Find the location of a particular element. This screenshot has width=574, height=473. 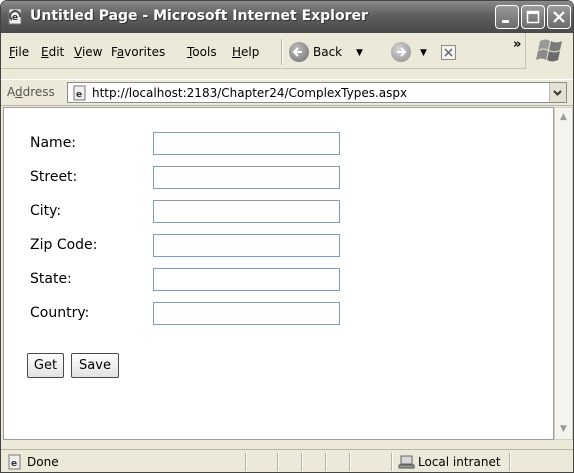

page-done-icon: e is located at coordinates (14, 462).